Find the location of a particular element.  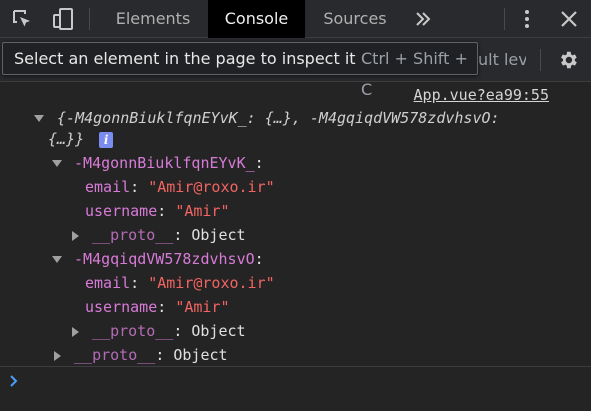

source-link: App.vue?ea99:55 is located at coordinates (481, 95).